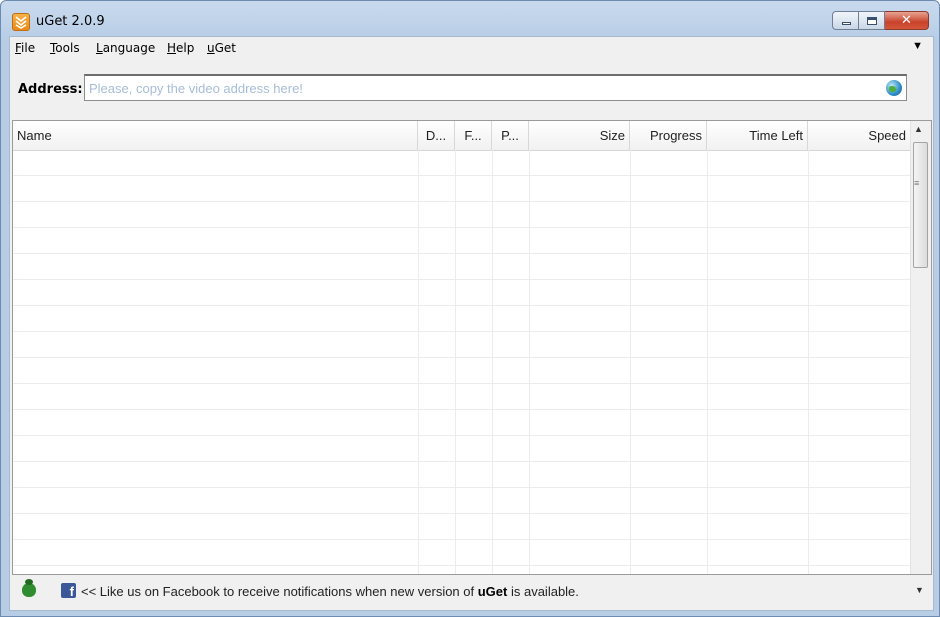 The width and height of the screenshot is (940, 617). I want to click on scroll-down-icon: ▼, so click(919, 590).